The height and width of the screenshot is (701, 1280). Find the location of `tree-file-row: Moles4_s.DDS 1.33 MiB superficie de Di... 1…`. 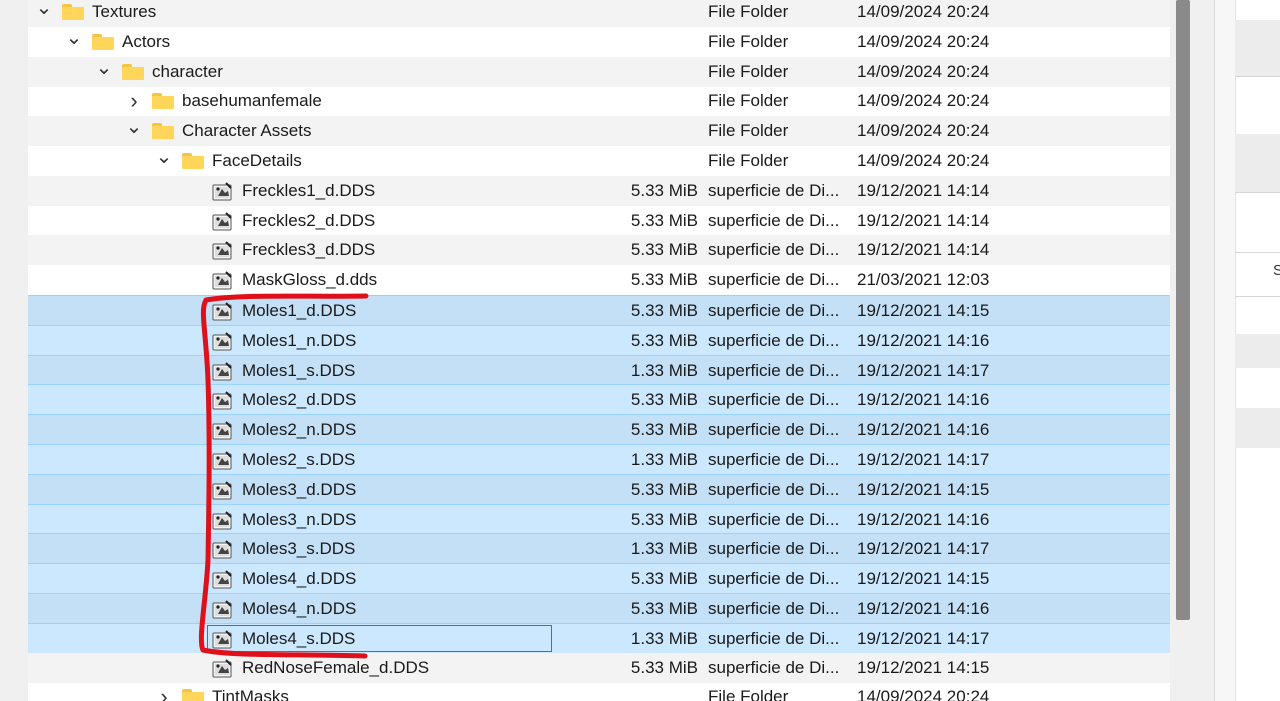

tree-file-row: Moles4_s.DDS 1.33 MiB superficie de Di... 1… is located at coordinates (599, 637).